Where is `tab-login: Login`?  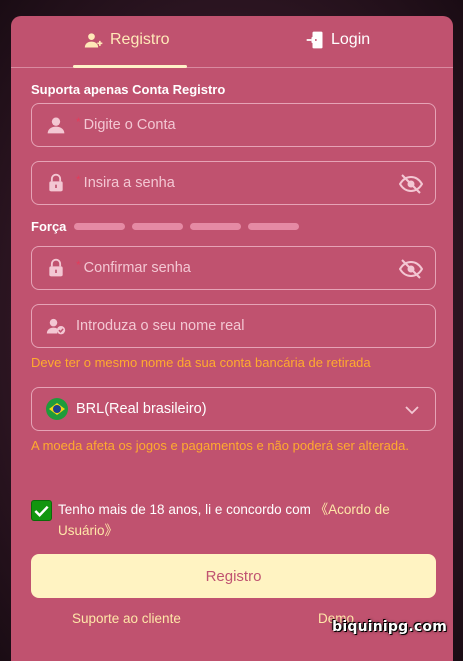
tab-login: Login is located at coordinates (337, 40).